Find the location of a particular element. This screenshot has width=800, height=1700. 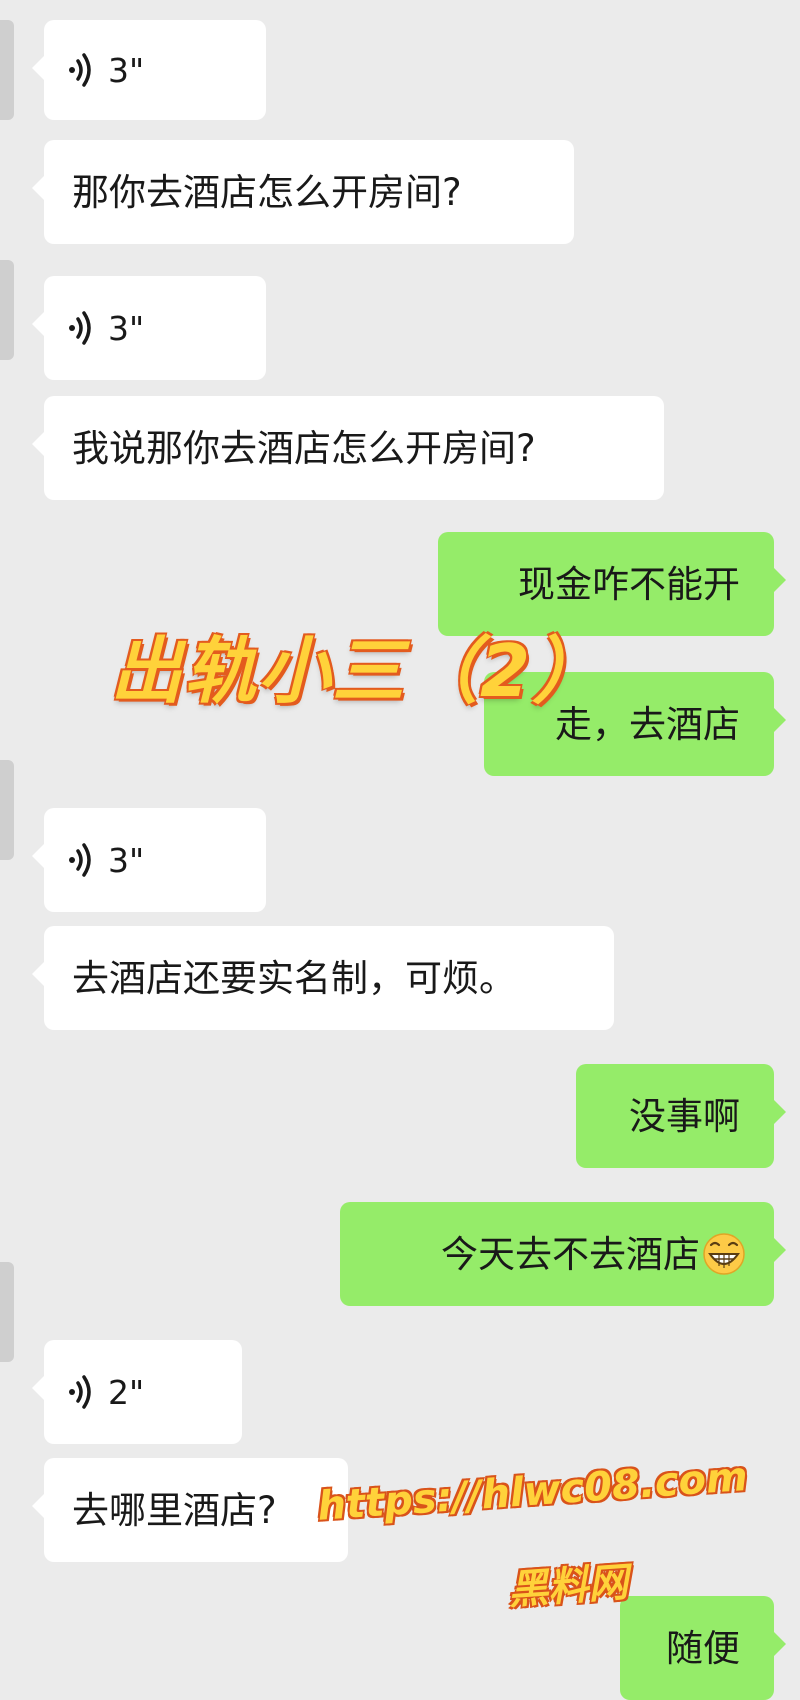

message-text: 那你去酒店怎么开房间? is located at coordinates (267, 192).